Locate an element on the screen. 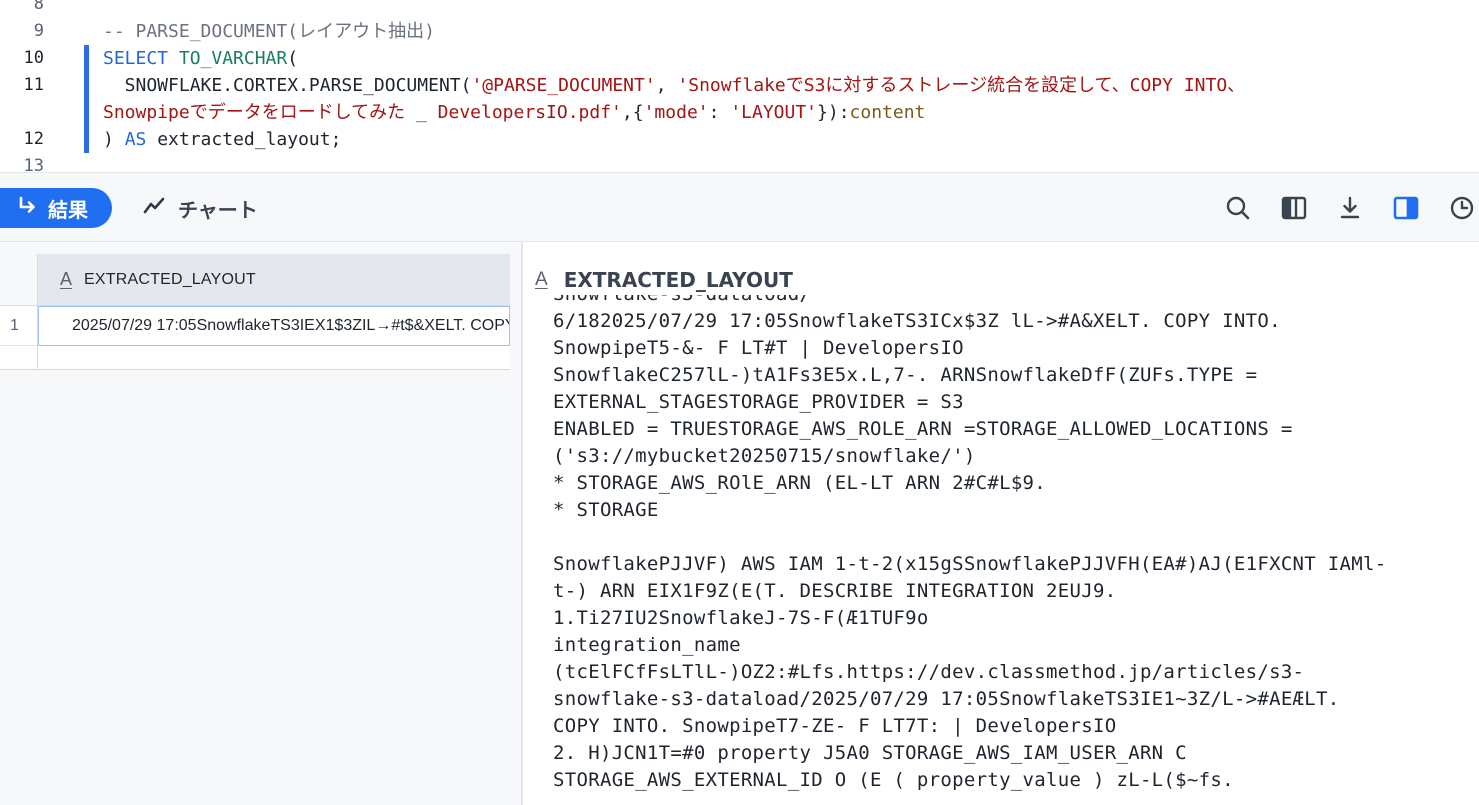 Image resolution: width=1479 pixels, height=805 pixels. code-token: 'LAYOUT' is located at coordinates (774, 112).